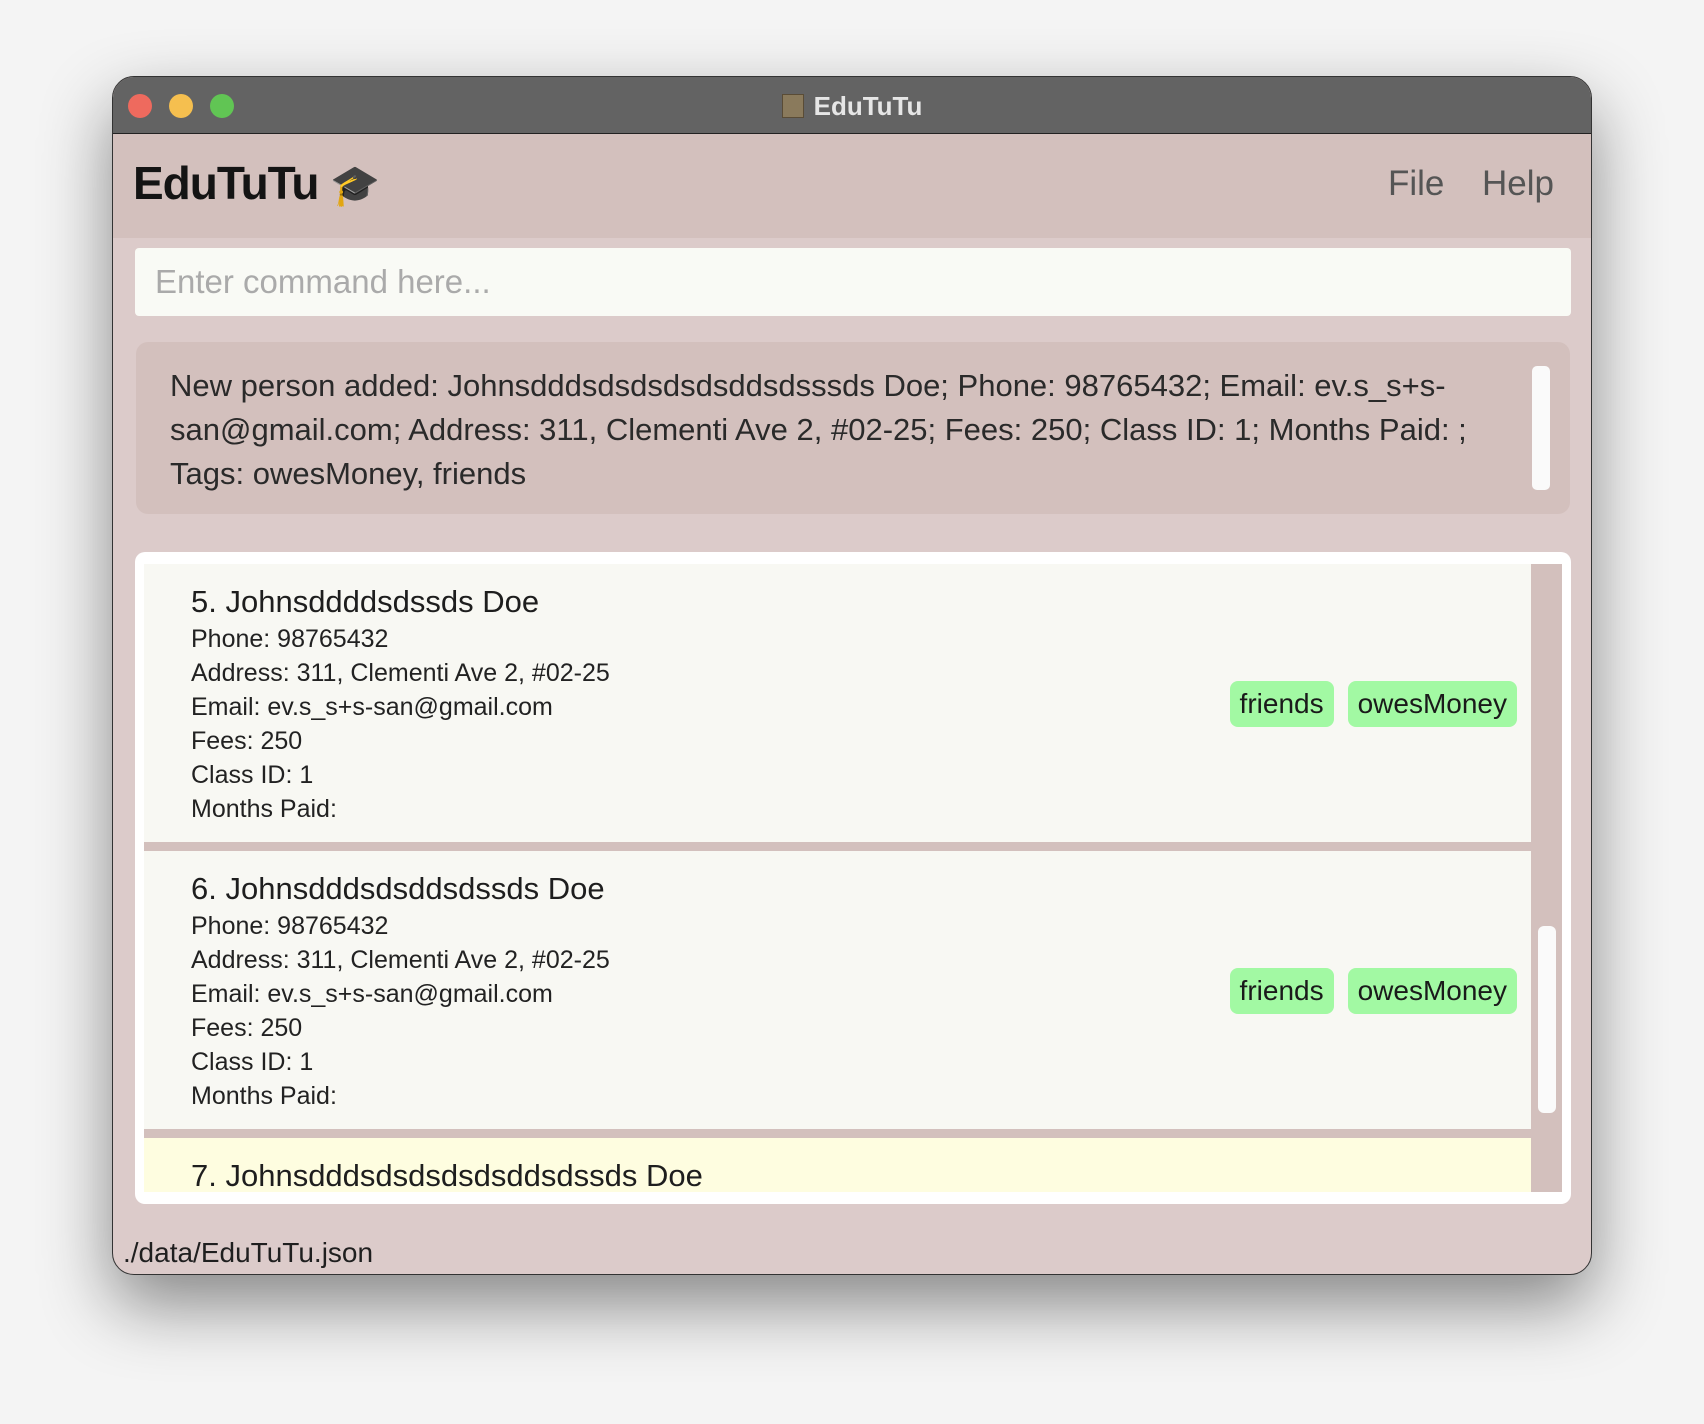  I want to click on menu-help: Help, so click(1518, 184).